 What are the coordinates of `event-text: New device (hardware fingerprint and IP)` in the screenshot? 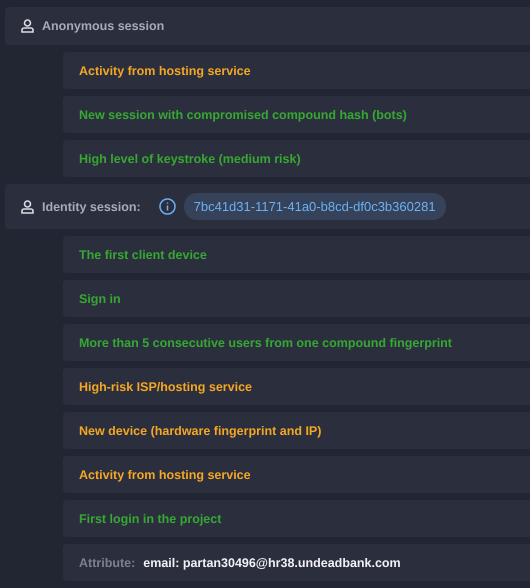 It's located at (200, 431).